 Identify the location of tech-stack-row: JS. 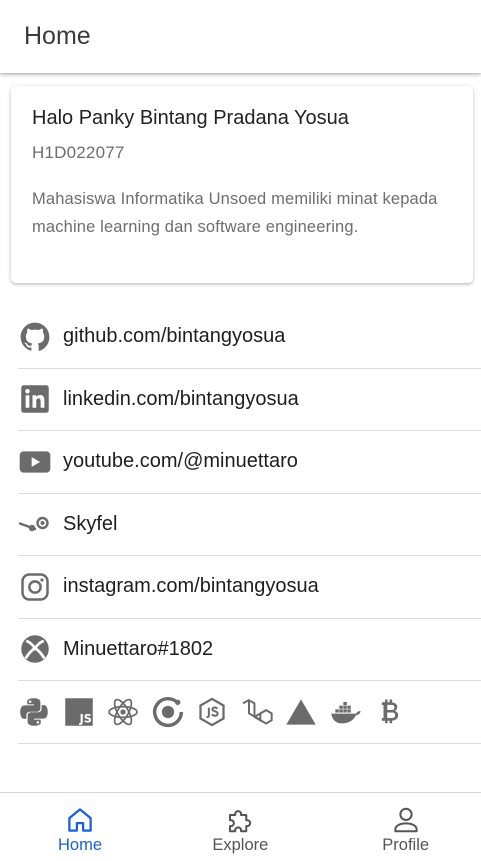
(249, 712).